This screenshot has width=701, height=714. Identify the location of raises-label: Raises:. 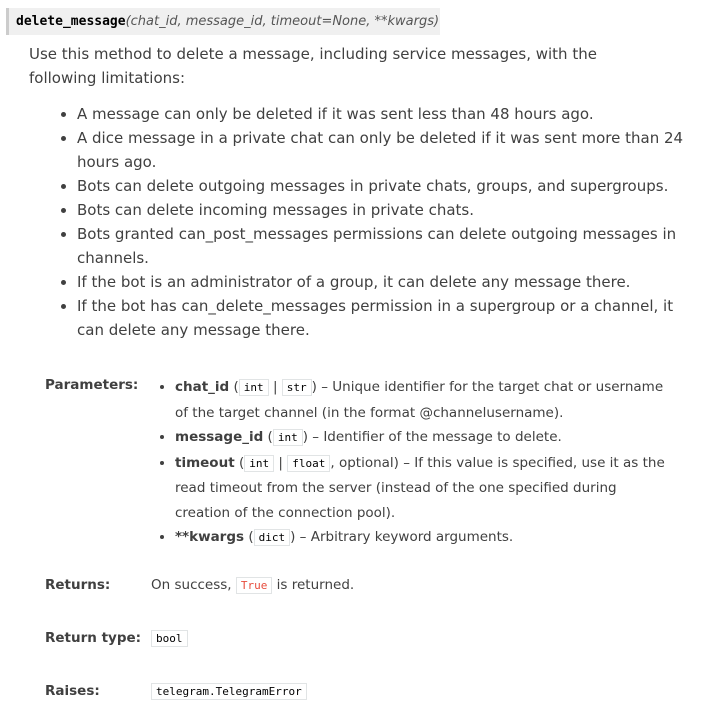
(72, 691).